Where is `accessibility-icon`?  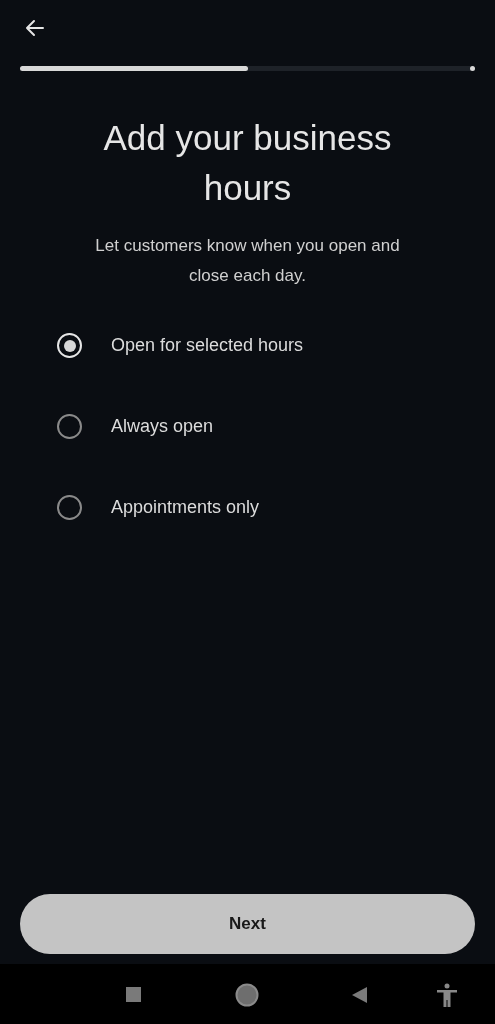
accessibility-icon is located at coordinates (447, 995).